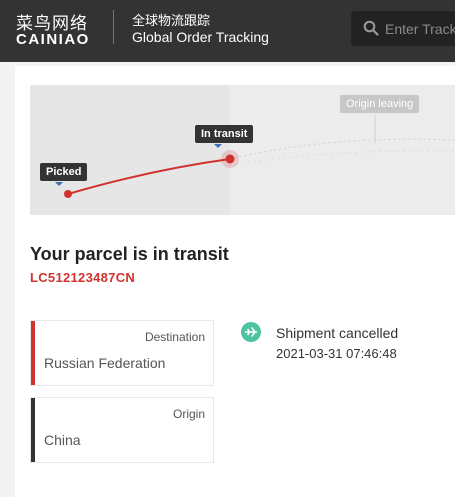 Image resolution: width=455 pixels, height=497 pixels. What do you see at coordinates (105, 363) in the screenshot?
I see `destination-value: Russian Federation` at bounding box center [105, 363].